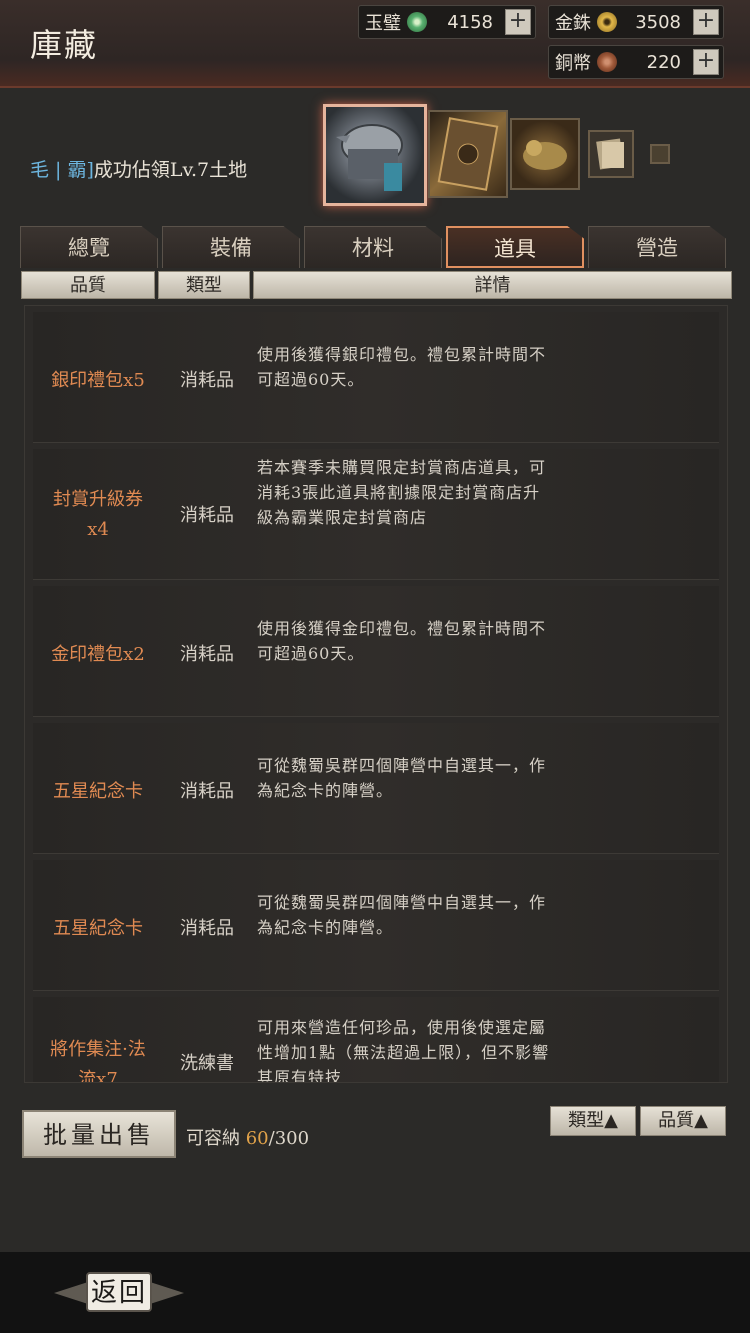  What do you see at coordinates (518, 22) in the screenshot?
I see `add-jade-button: +` at bounding box center [518, 22].